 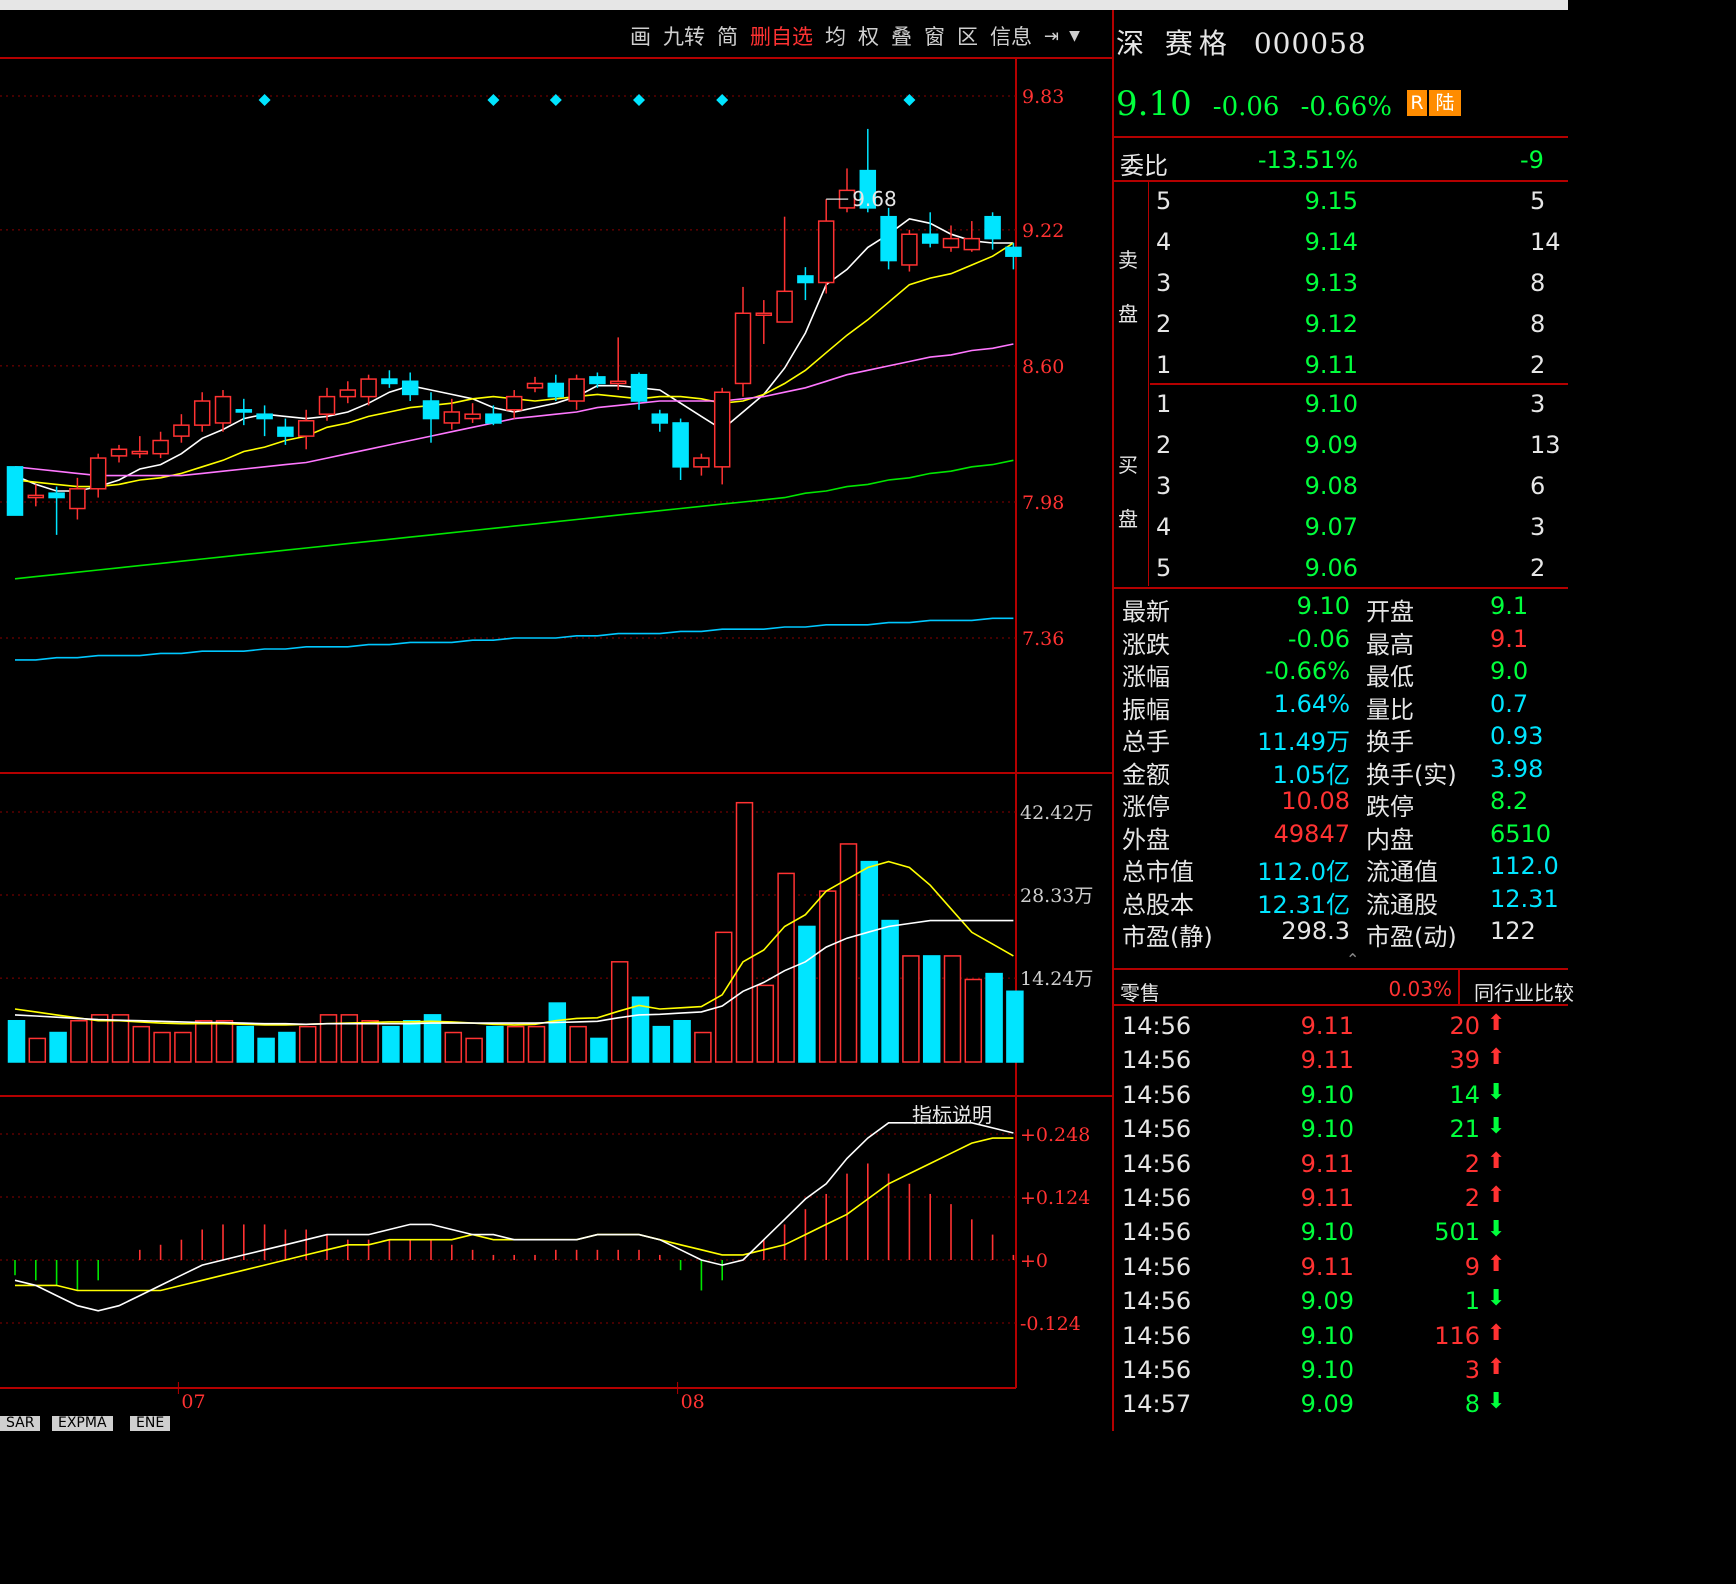 I want to click on toolbar-average: 均, so click(x=835, y=36).